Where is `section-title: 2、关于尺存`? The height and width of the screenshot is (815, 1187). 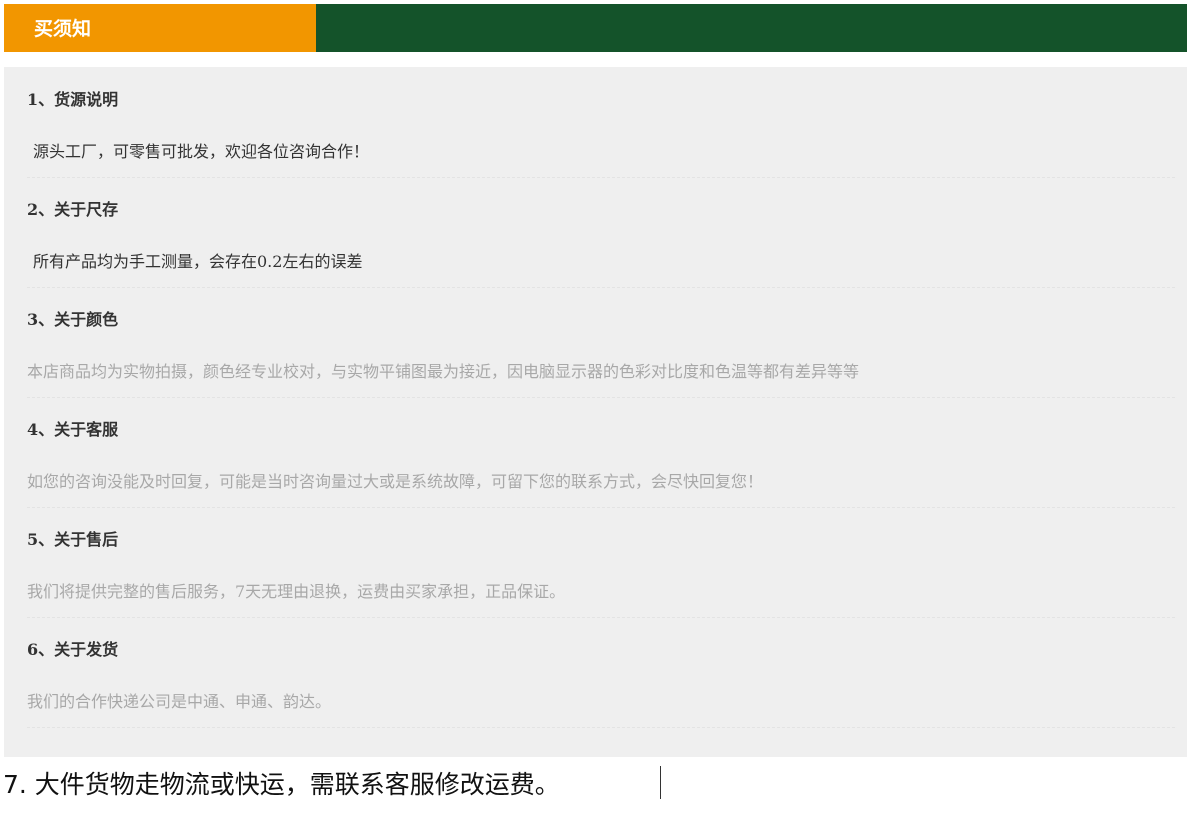
section-title: 2、关于尺存 is located at coordinates (73, 209).